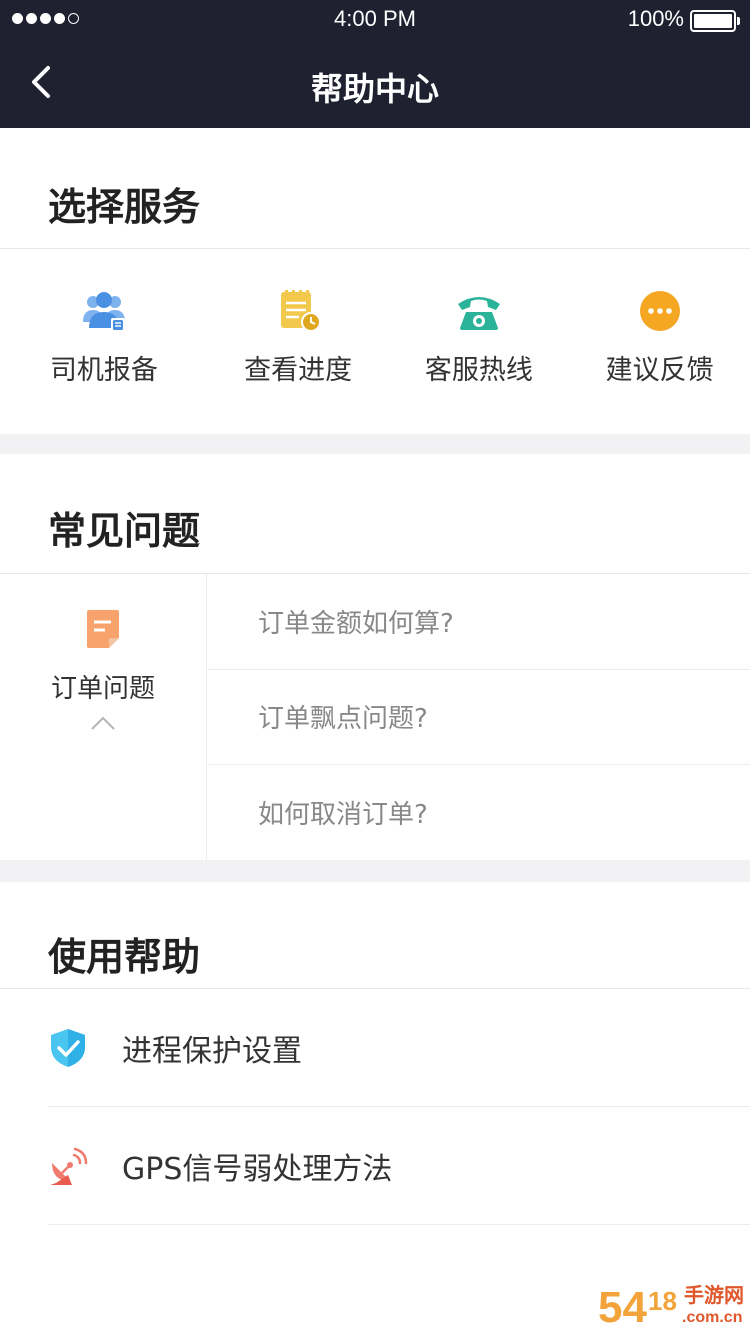 The width and height of the screenshot is (750, 1334). I want to click on section-title: 常见问题, so click(124, 531).